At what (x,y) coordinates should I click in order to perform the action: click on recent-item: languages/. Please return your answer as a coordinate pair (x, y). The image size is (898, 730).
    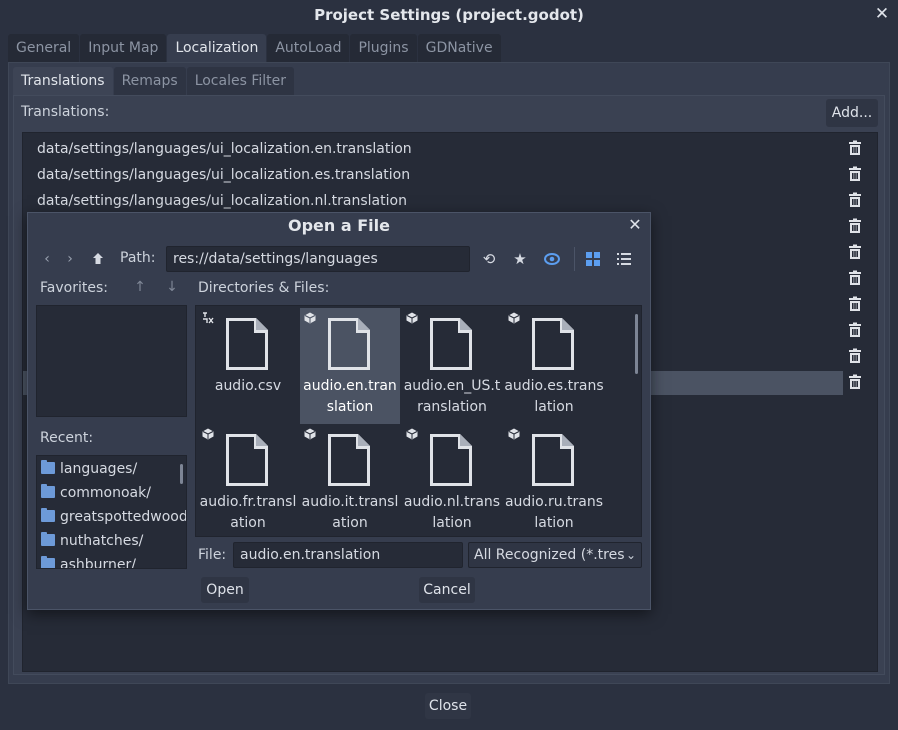
    Looking at the image, I should click on (89, 469).